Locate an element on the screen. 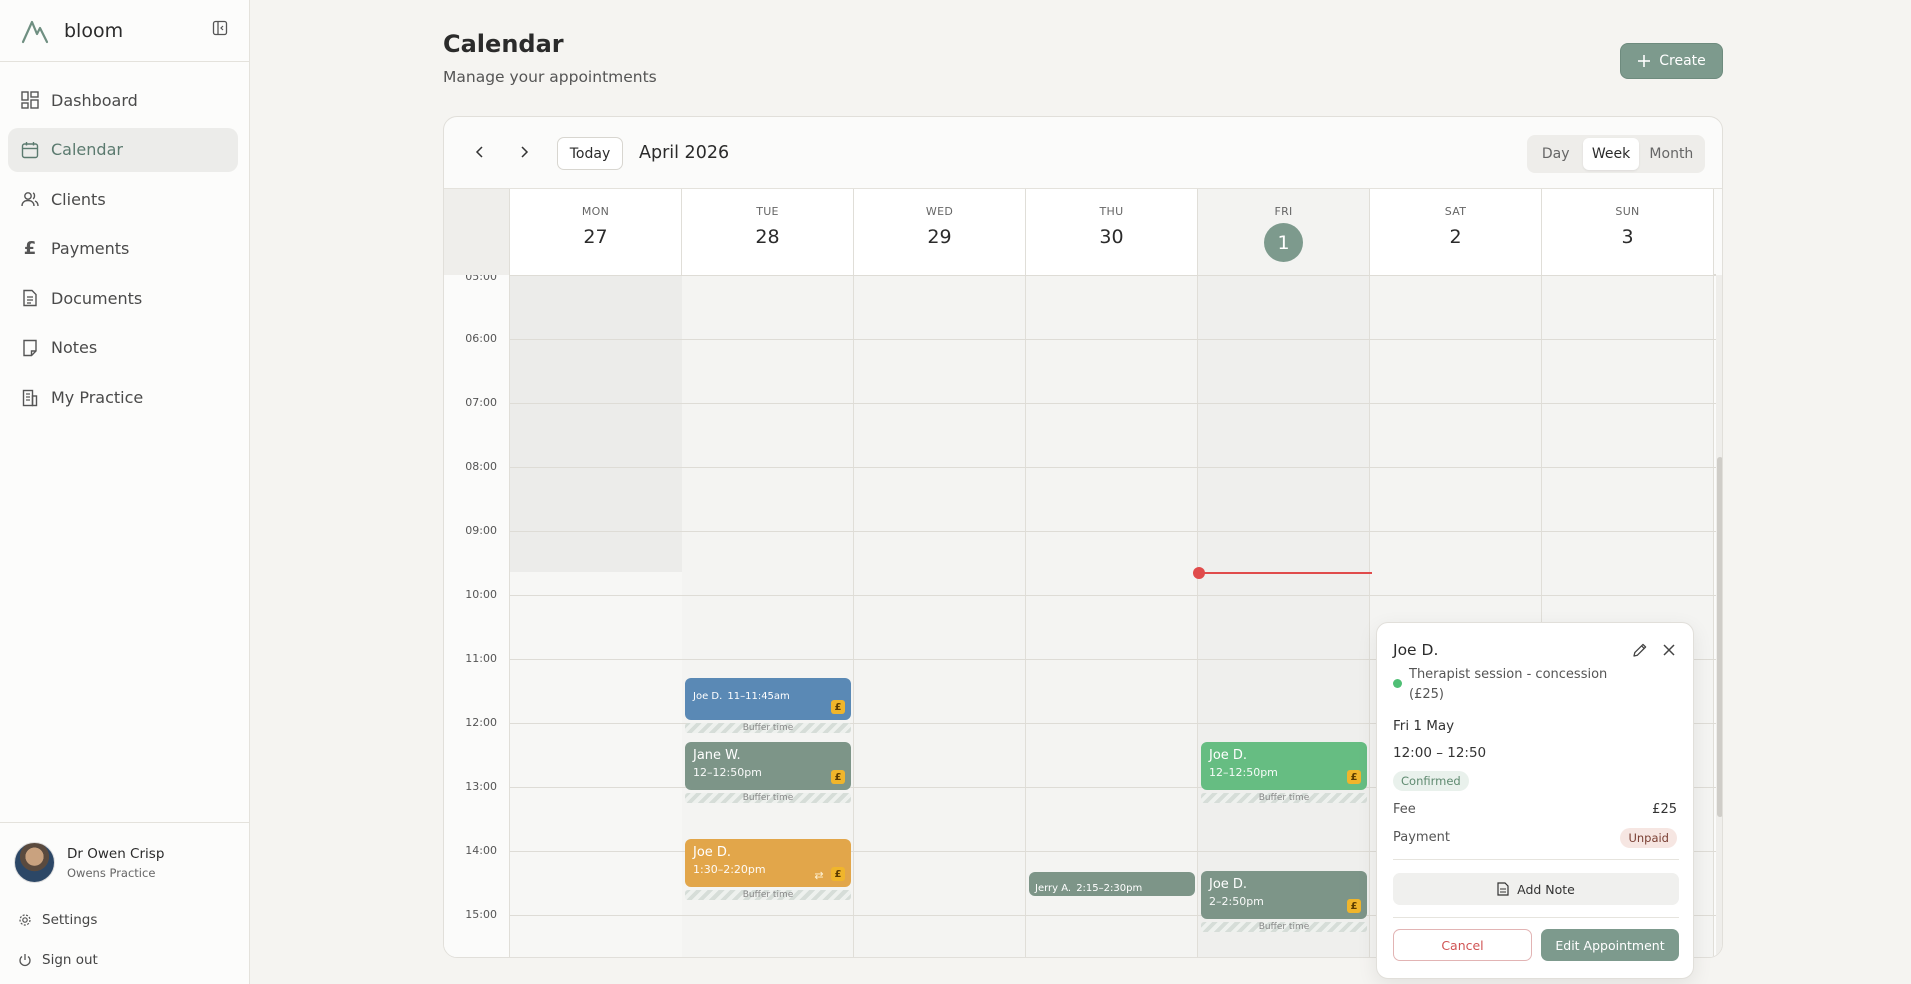  sidebar-item-notes: Notes is located at coordinates (123, 348).